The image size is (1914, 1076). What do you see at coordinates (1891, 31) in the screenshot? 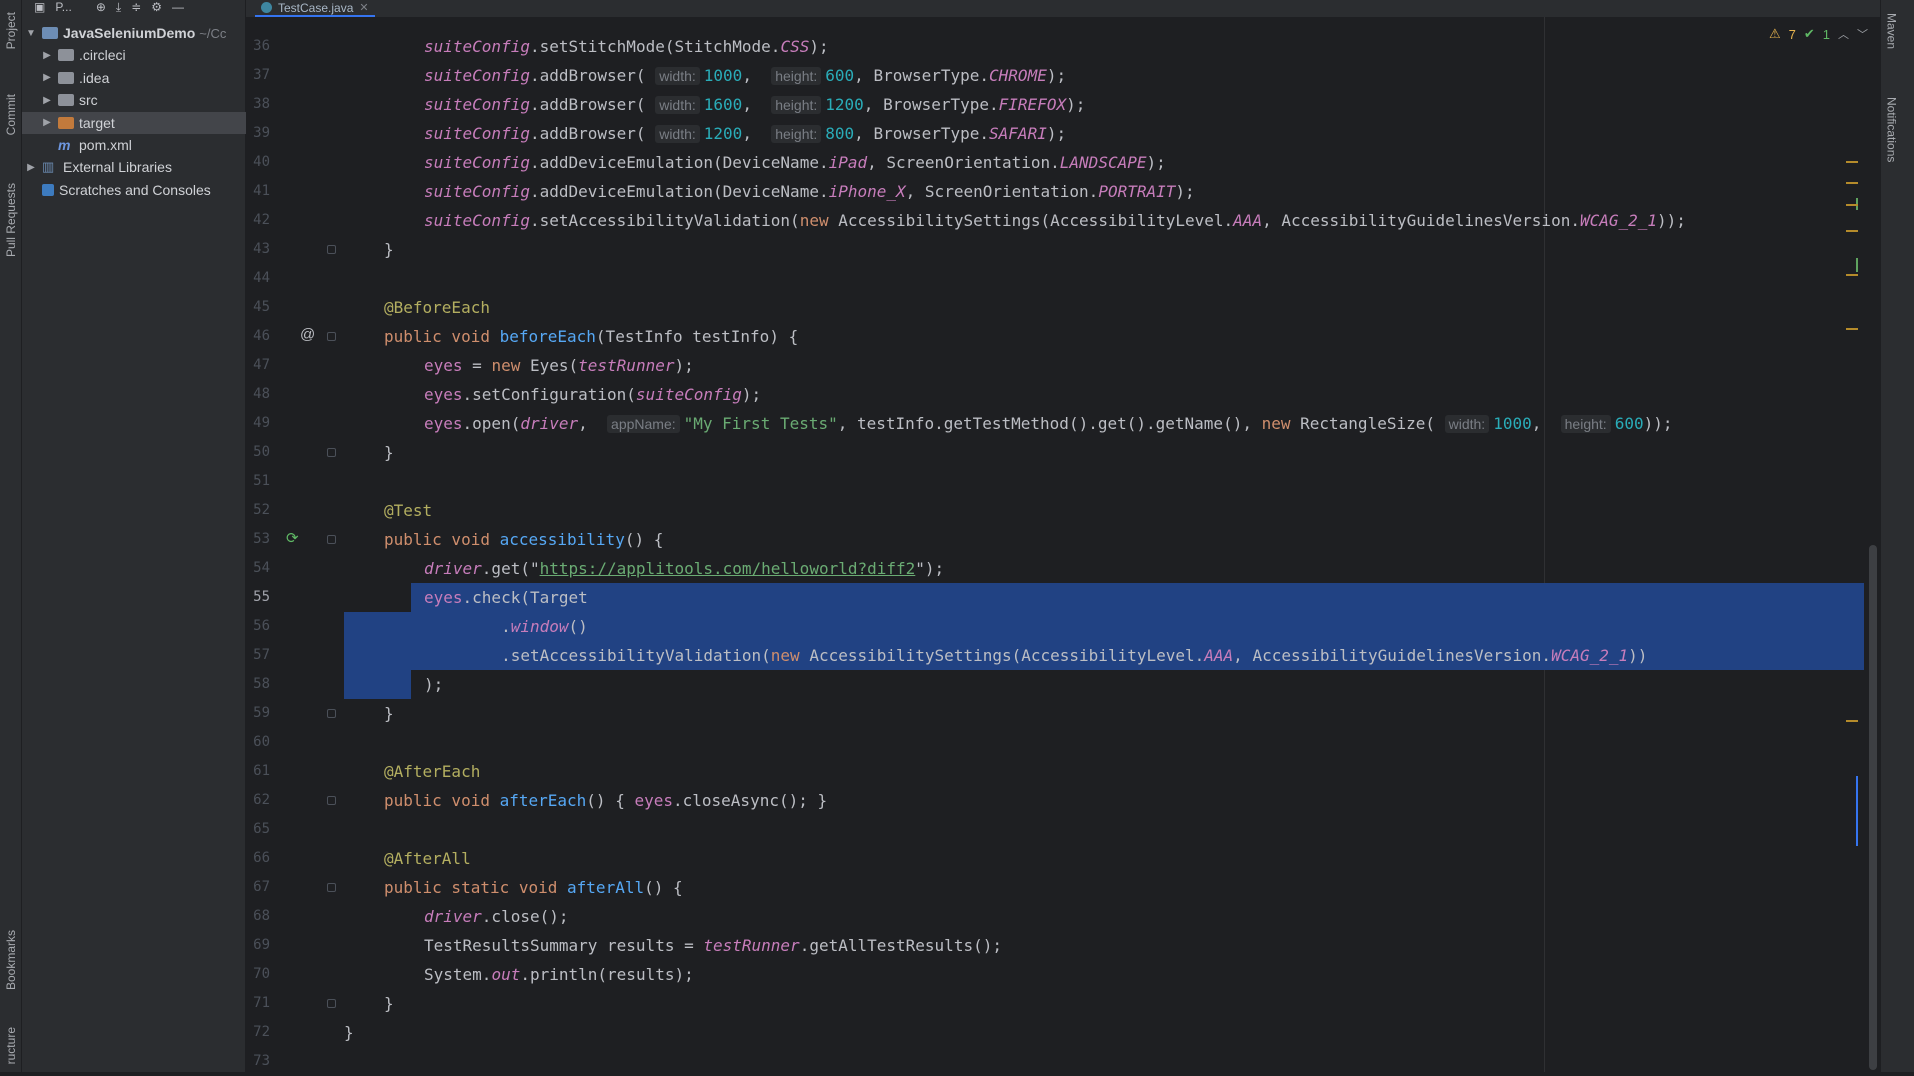
I see `tool-tab-maven: Maven` at bounding box center [1891, 31].